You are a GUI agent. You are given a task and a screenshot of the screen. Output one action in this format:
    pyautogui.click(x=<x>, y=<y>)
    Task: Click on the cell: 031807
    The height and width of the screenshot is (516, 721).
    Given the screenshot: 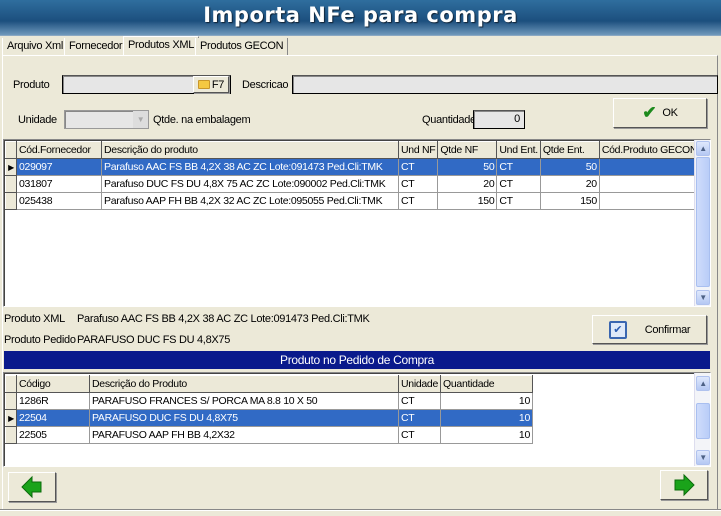 What is the action you would take?
    pyautogui.click(x=59, y=184)
    